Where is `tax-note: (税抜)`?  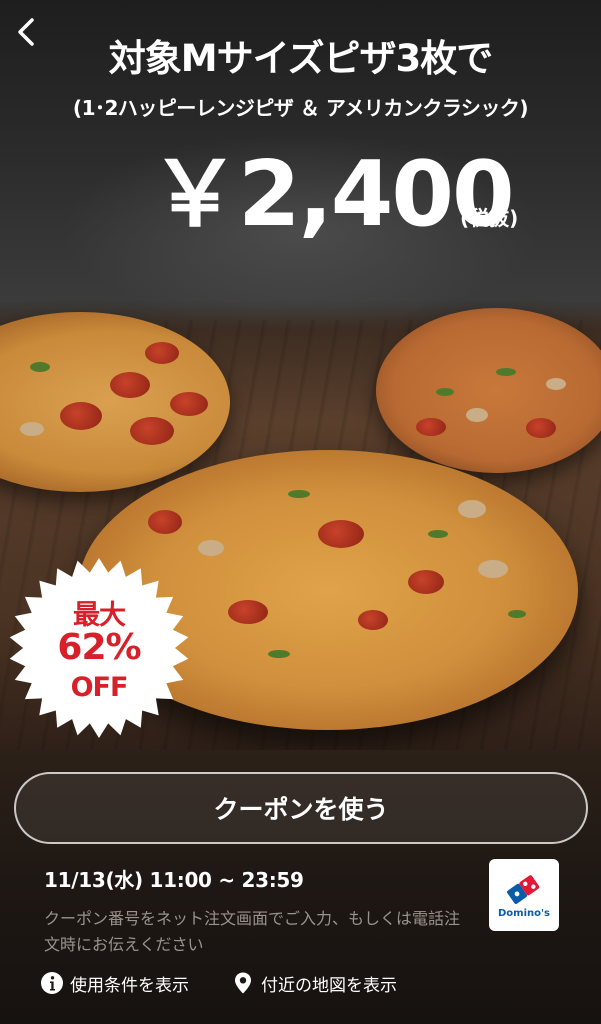 tax-note: (税抜) is located at coordinates (489, 218).